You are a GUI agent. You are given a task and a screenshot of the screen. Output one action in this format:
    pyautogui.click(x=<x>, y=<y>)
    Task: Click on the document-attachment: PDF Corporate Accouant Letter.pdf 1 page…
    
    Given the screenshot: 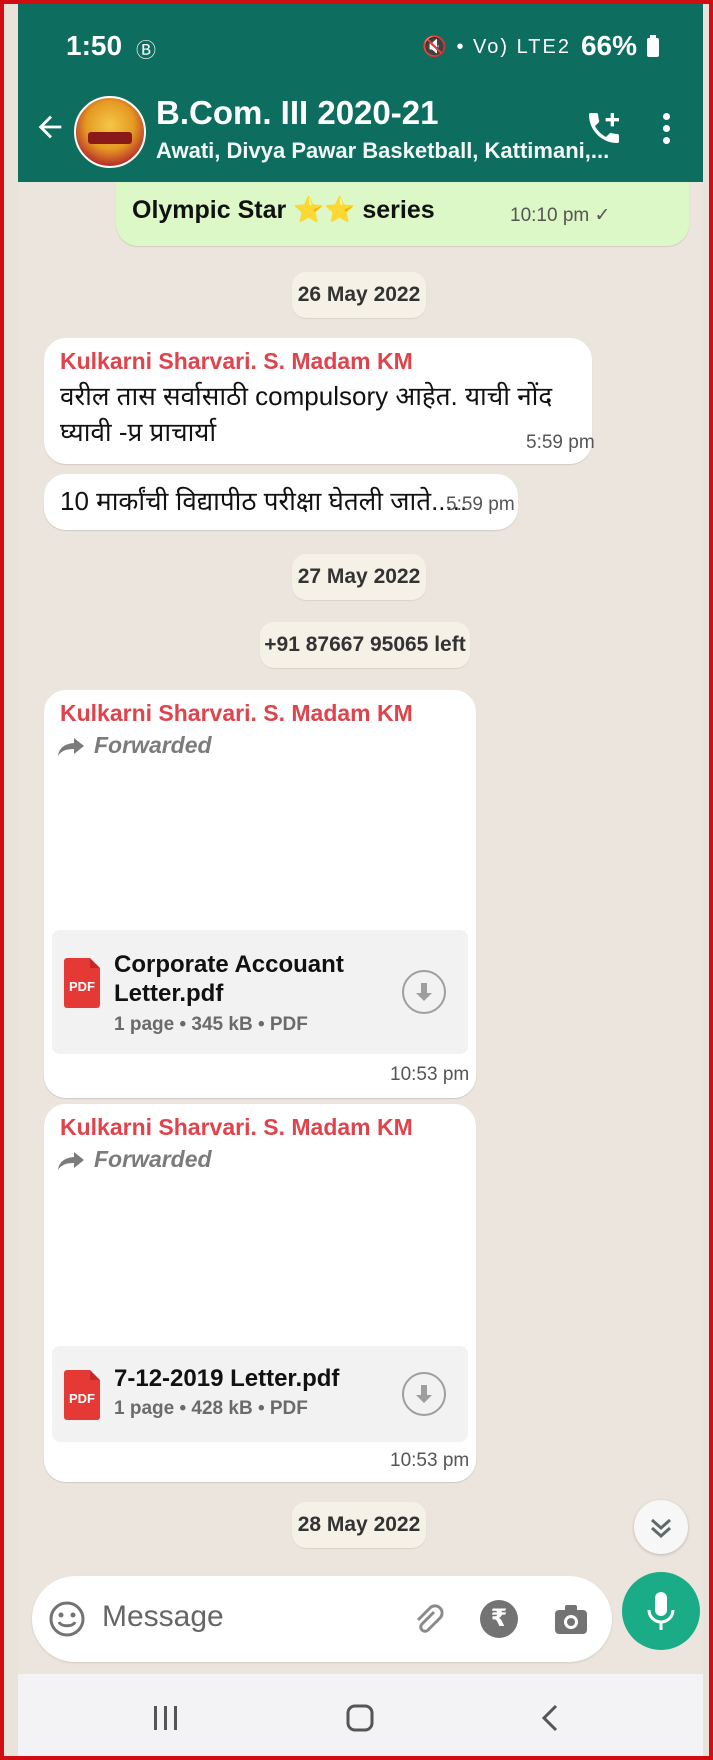 What is the action you would take?
    pyautogui.click(x=260, y=992)
    